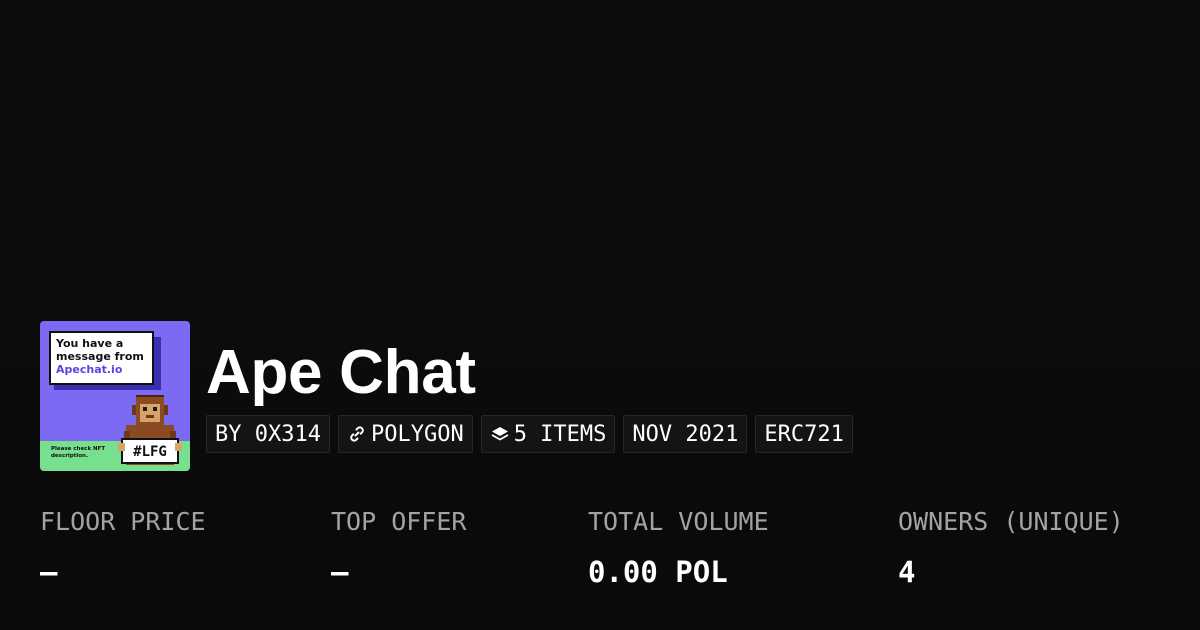 The height and width of the screenshot is (630, 1200). I want to click on chain-label: POLYGON, so click(417, 434).